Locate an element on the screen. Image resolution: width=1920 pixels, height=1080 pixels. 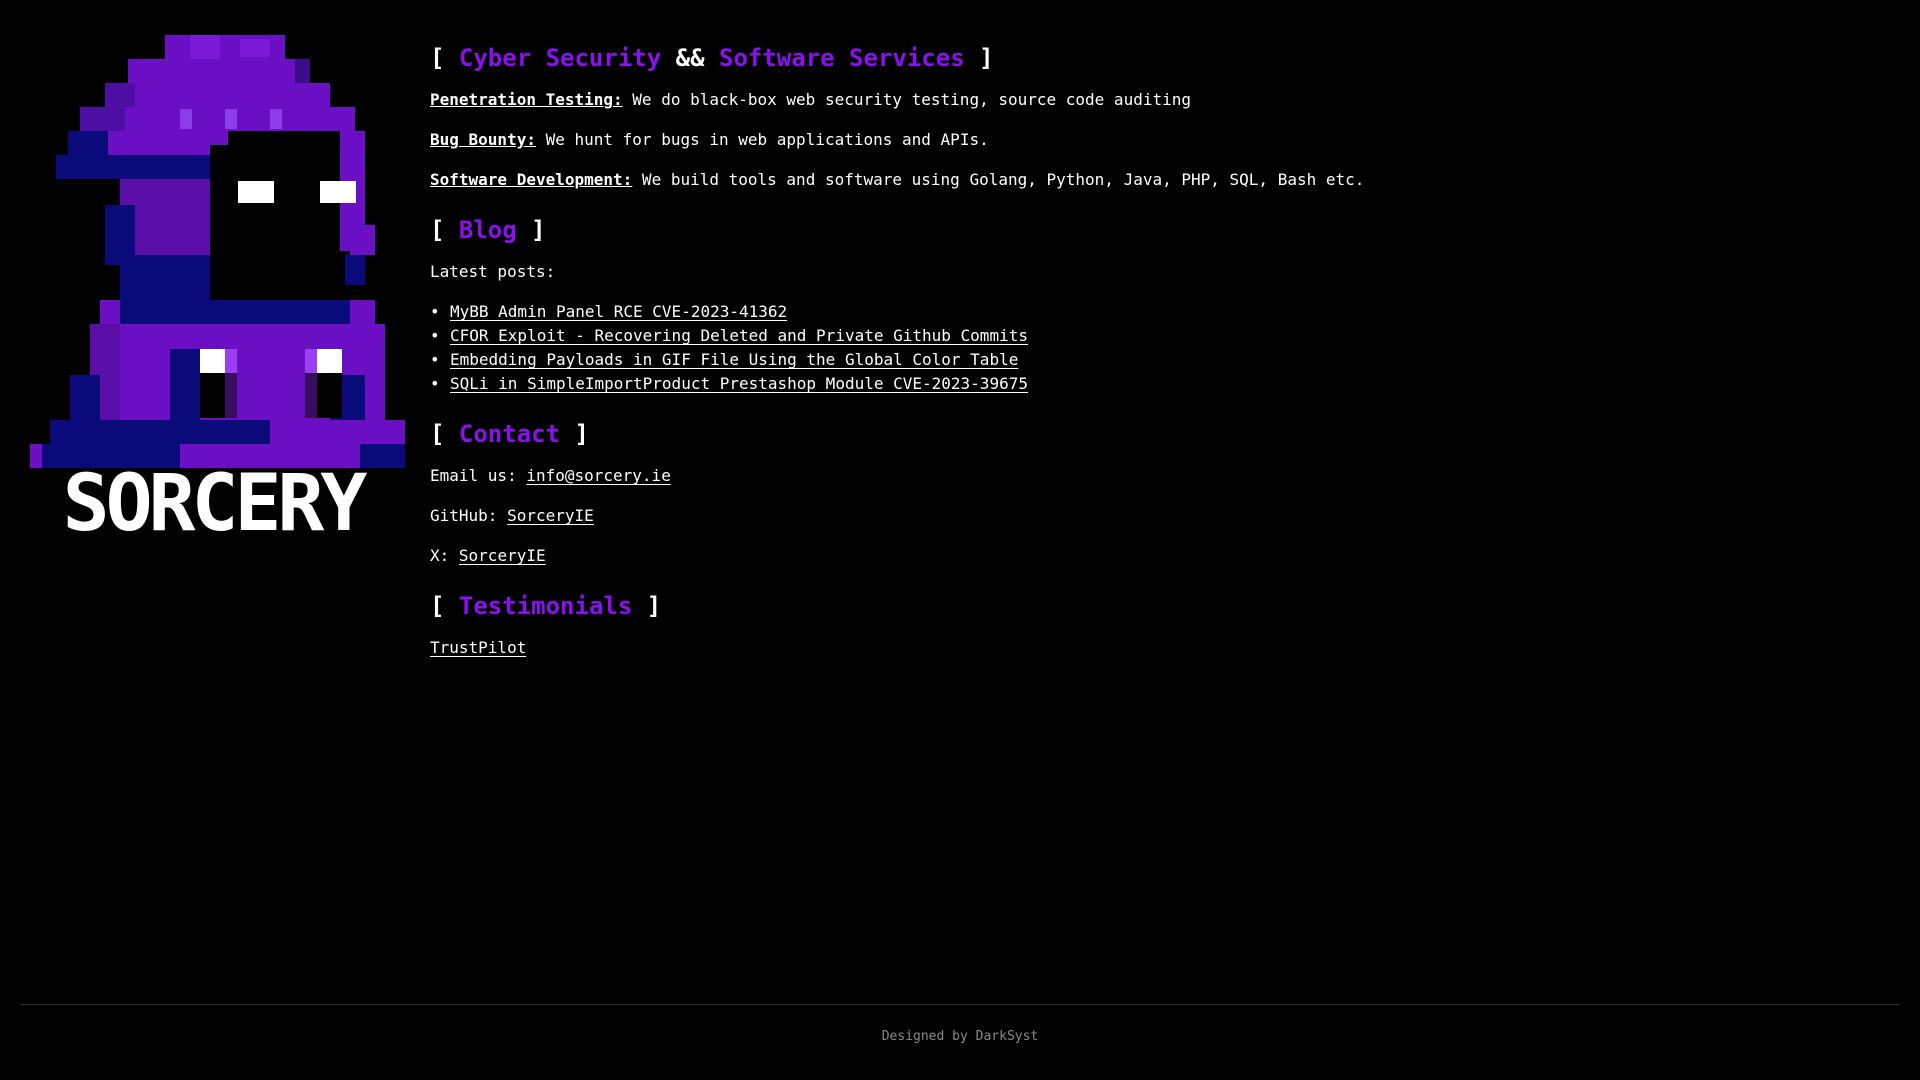
blog-heading: [ Blog ] is located at coordinates (1160, 230).